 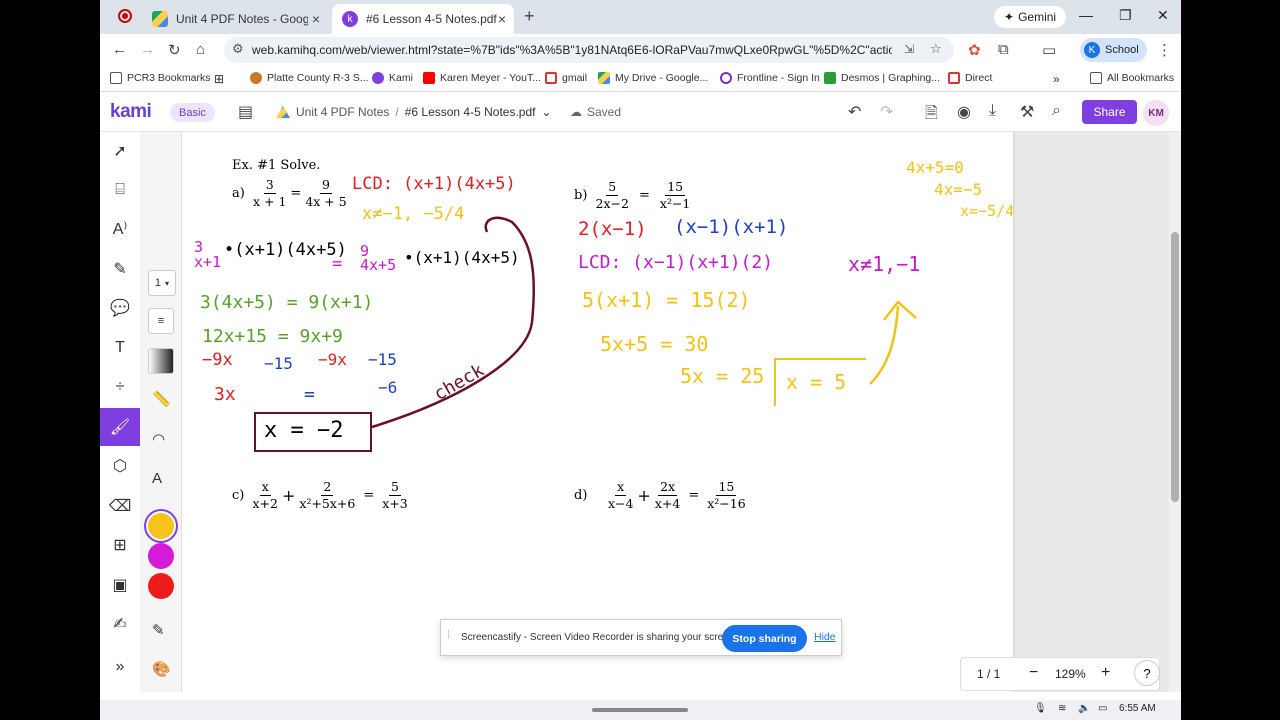 What do you see at coordinates (1056, 111) in the screenshot?
I see `search-icon: ⌕` at bounding box center [1056, 111].